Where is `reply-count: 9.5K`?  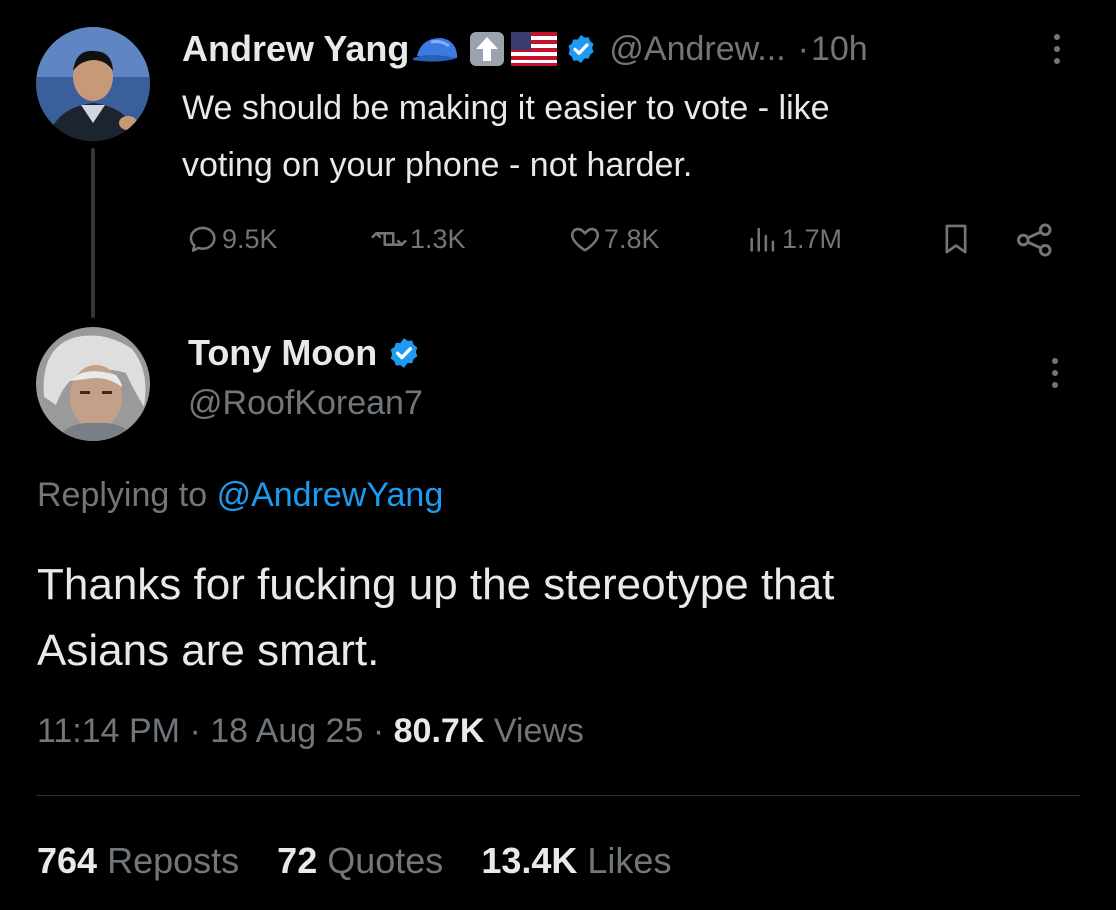 reply-count: 9.5K is located at coordinates (250, 238).